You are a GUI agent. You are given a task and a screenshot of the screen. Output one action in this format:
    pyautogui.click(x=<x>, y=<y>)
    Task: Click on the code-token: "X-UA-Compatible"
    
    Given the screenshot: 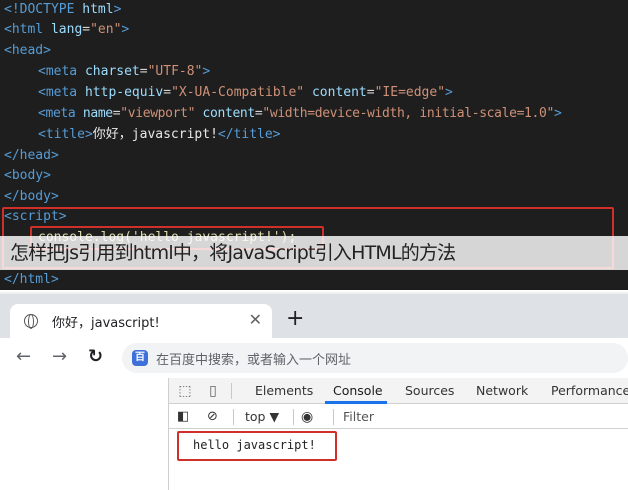 What is the action you would take?
    pyautogui.click(x=238, y=92)
    